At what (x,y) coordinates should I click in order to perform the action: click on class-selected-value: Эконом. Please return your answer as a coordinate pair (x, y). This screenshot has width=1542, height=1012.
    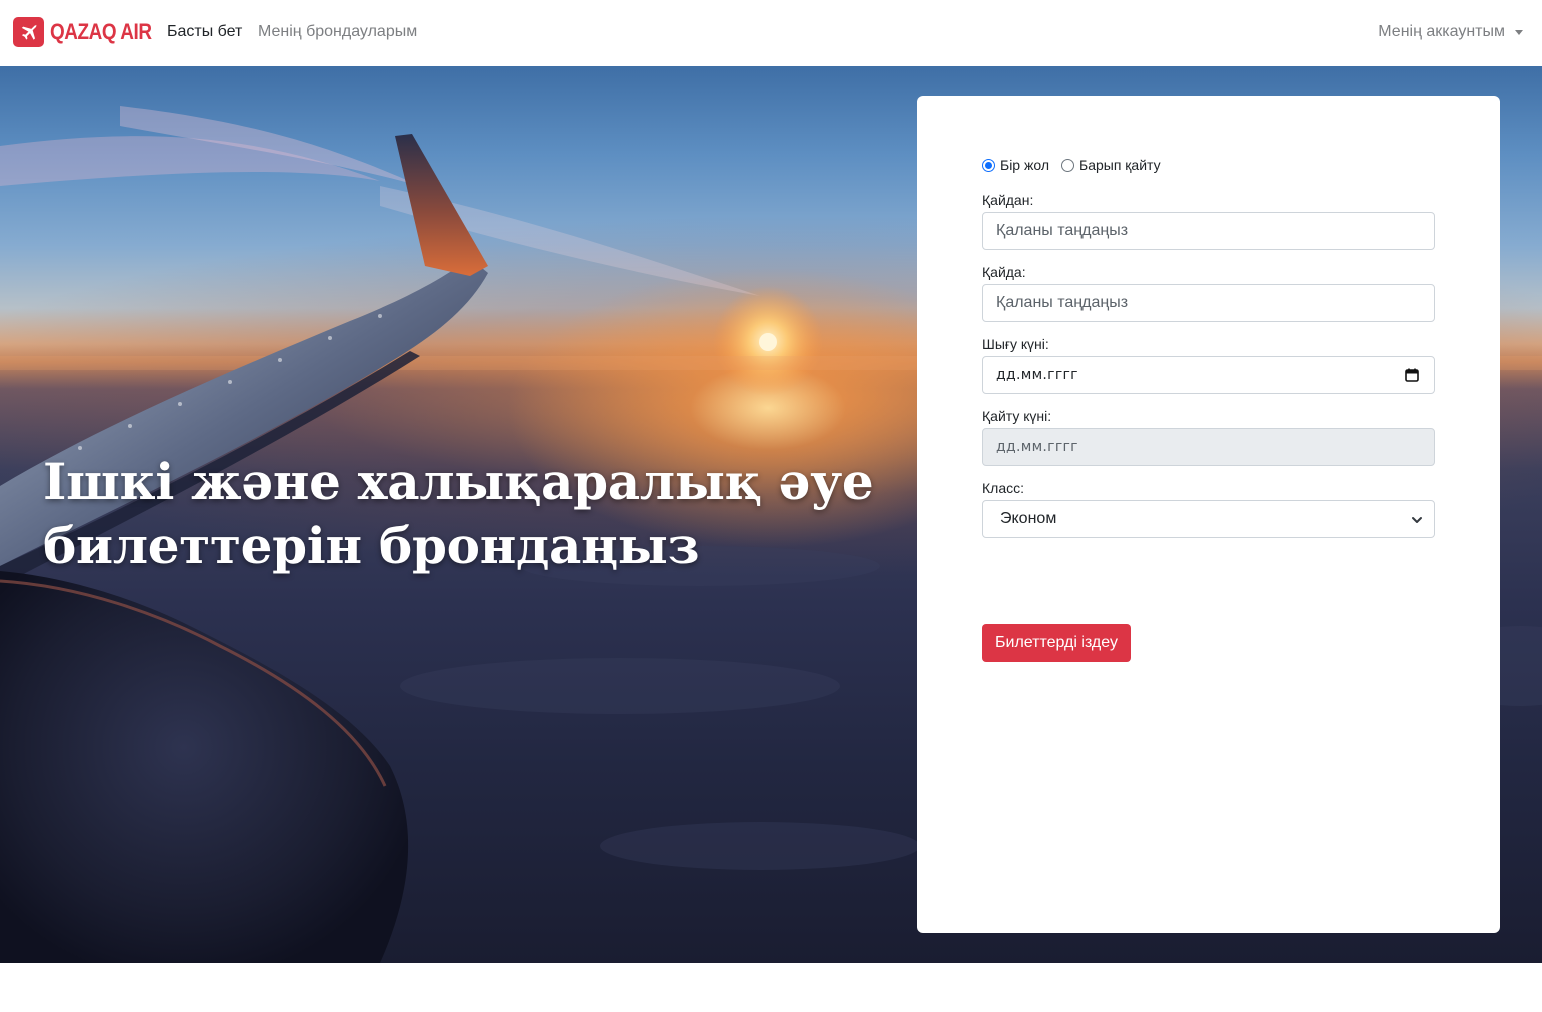
    Looking at the image, I should click on (1028, 518).